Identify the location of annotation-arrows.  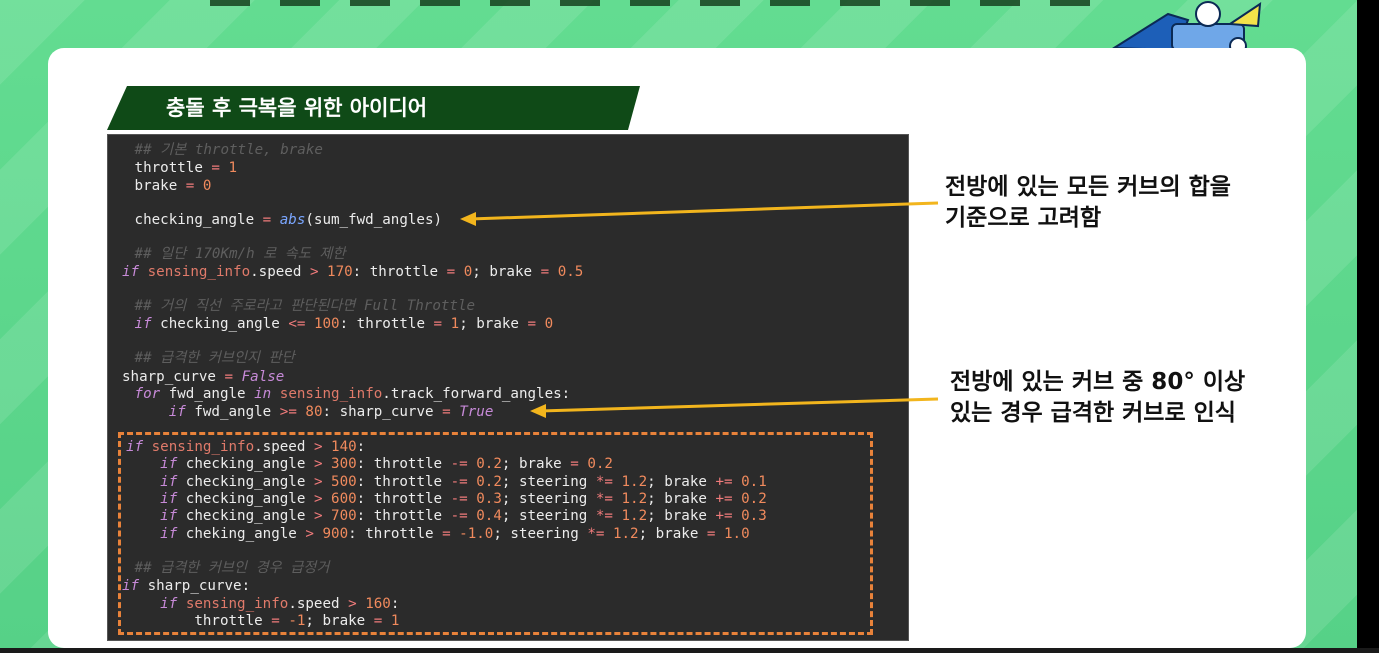
(699, 309).